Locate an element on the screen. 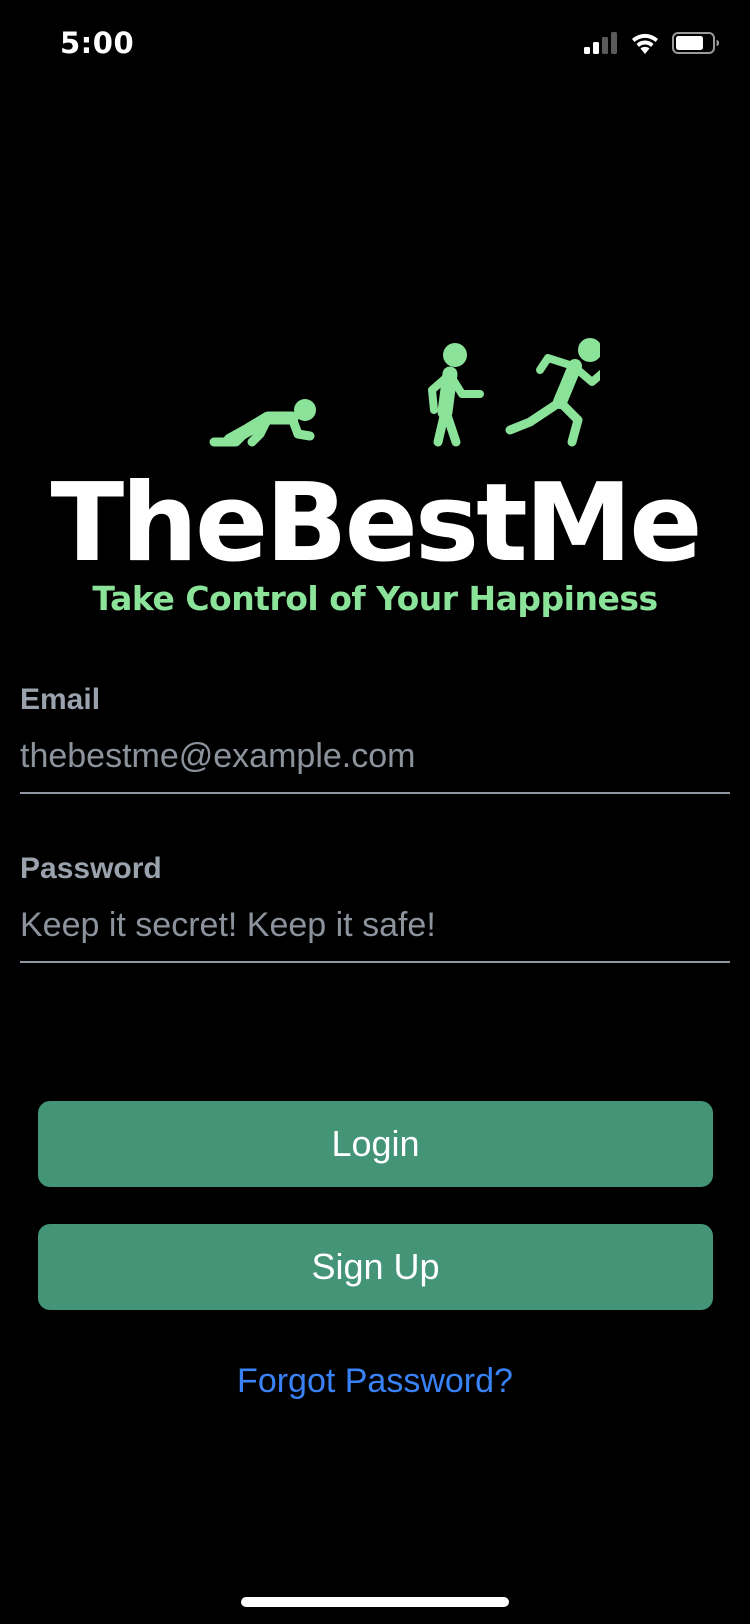 This screenshot has height=1624, width=750. walking-person-icon is located at coordinates (456, 395).